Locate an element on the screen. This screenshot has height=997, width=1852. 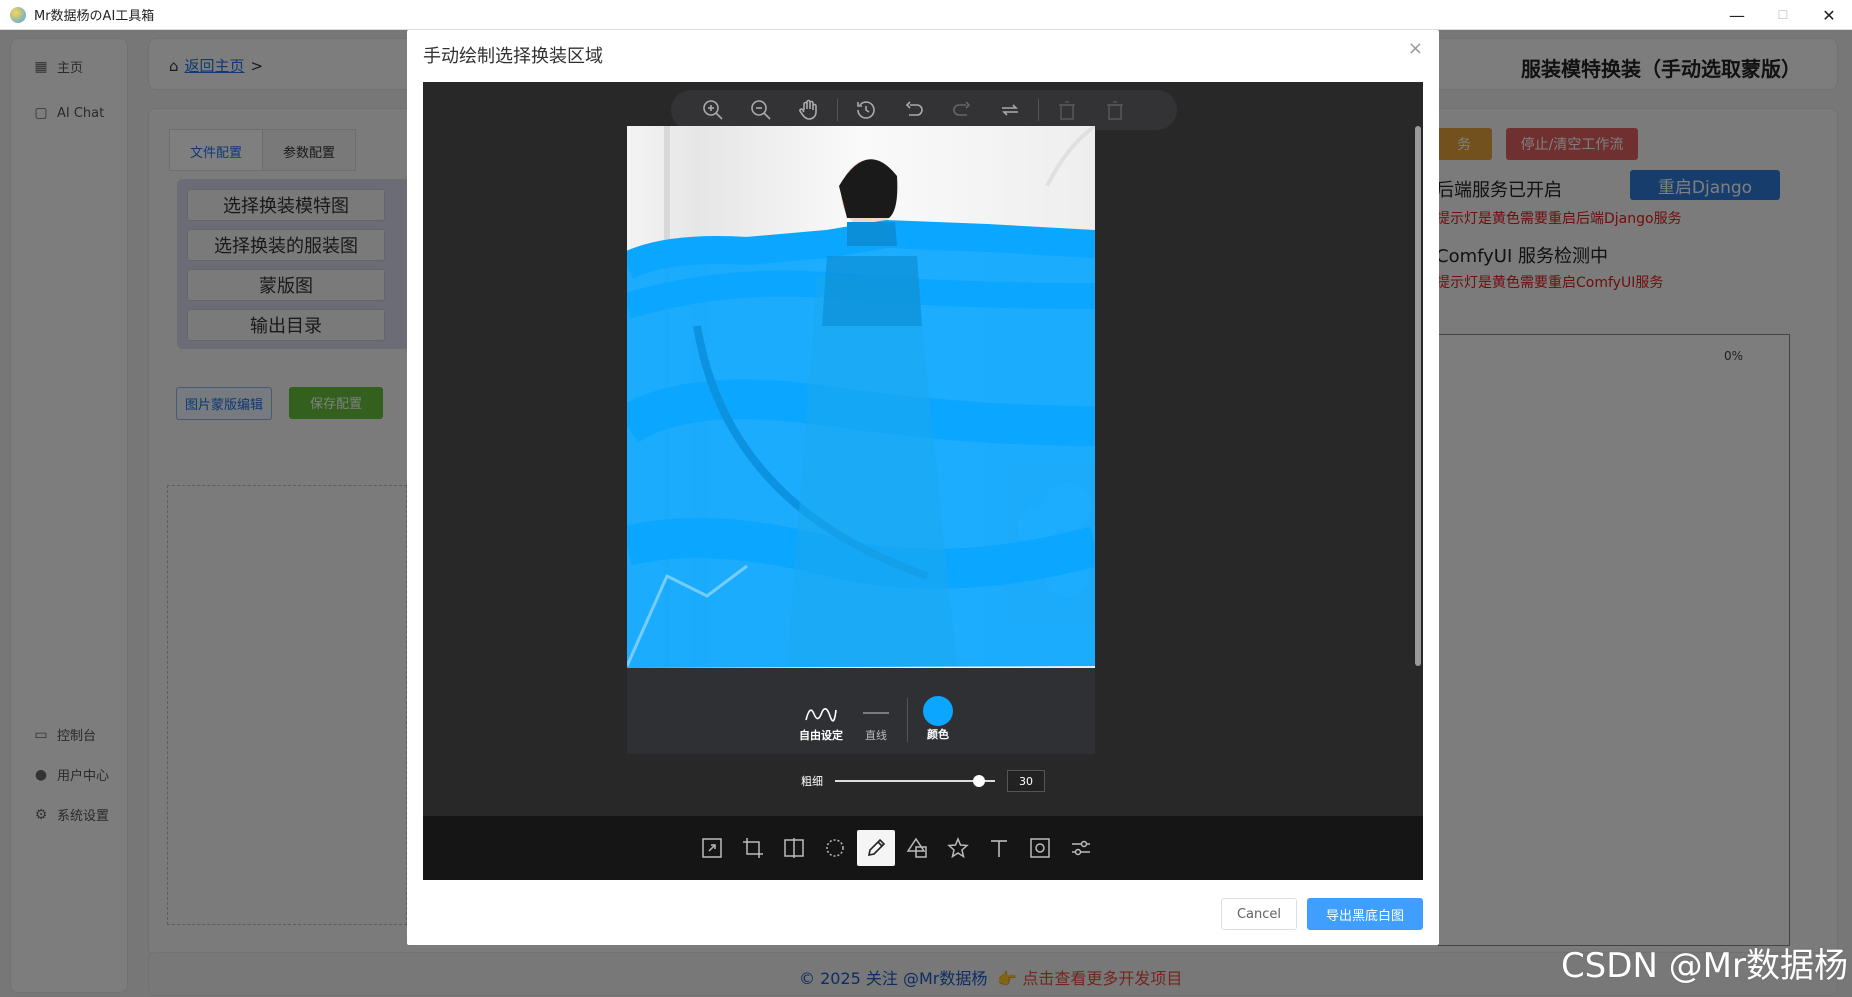
dialog-close-icon: × is located at coordinates (1415, 48).